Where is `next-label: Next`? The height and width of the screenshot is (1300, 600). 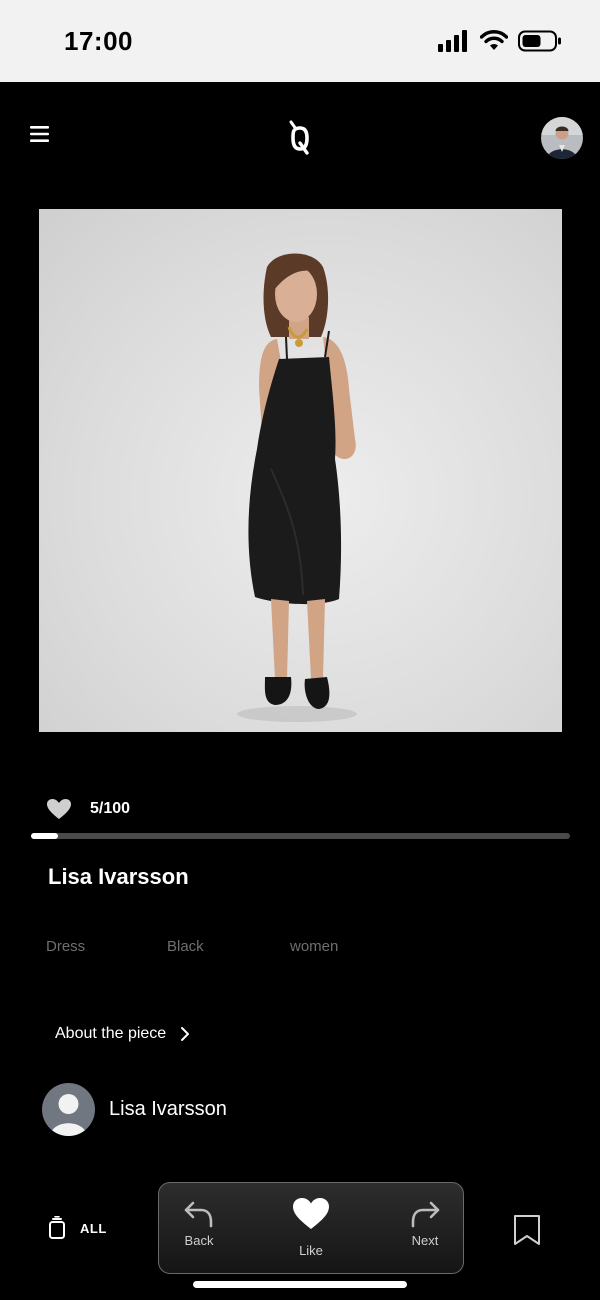
next-label: Next is located at coordinates (425, 1240).